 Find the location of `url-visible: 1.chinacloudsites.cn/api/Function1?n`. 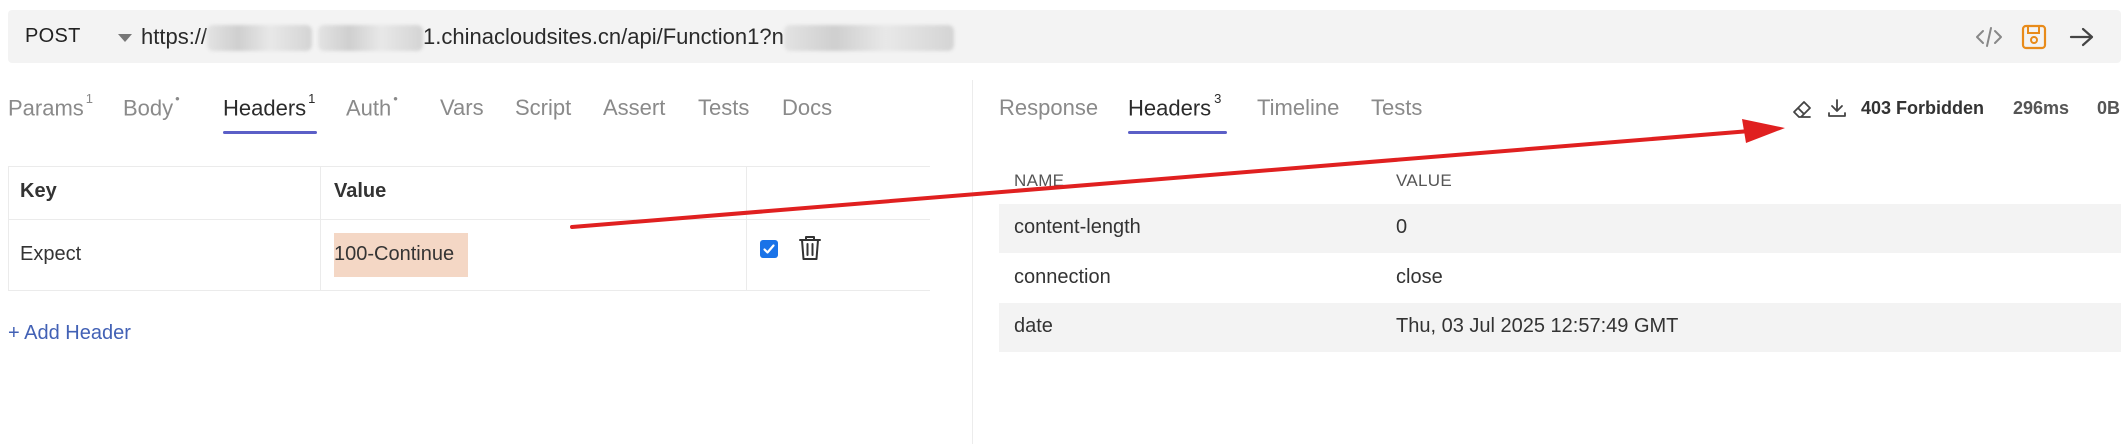

url-visible: 1.chinacloudsites.cn/api/Function1?n is located at coordinates (603, 36).